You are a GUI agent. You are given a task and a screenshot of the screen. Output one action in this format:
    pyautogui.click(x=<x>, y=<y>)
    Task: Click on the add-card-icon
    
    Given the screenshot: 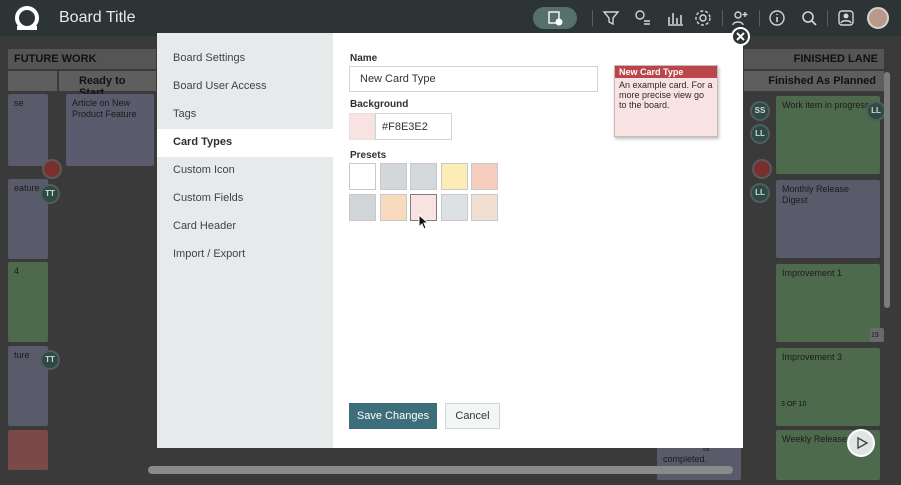 What is the action you would take?
    pyautogui.click(x=555, y=18)
    